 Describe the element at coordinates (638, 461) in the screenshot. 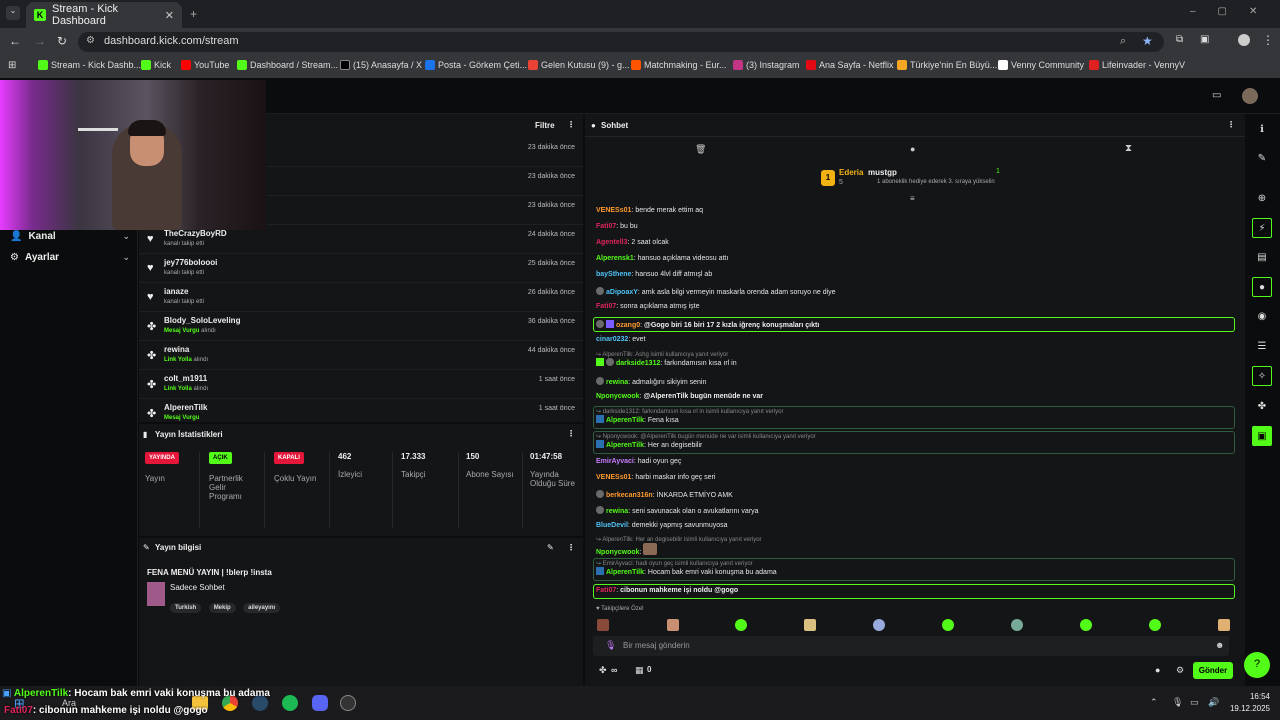

I see `chat-message: EmirAyvaci: hadi oyun geç` at that location.